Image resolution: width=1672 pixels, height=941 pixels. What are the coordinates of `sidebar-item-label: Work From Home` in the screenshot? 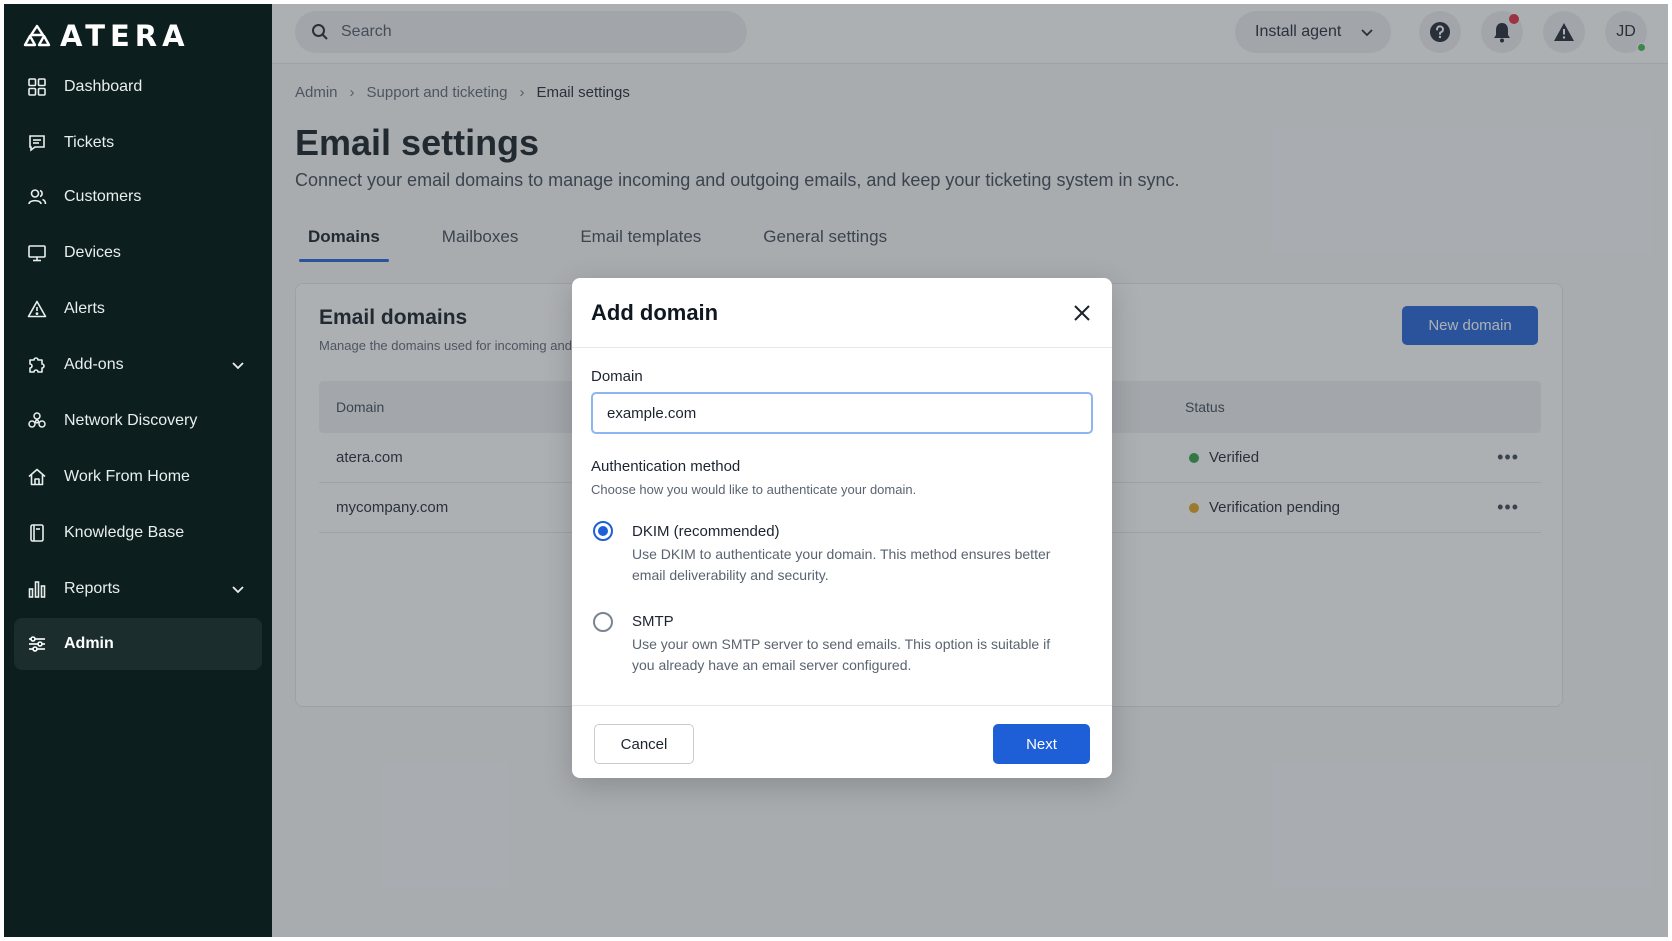 It's located at (127, 476).